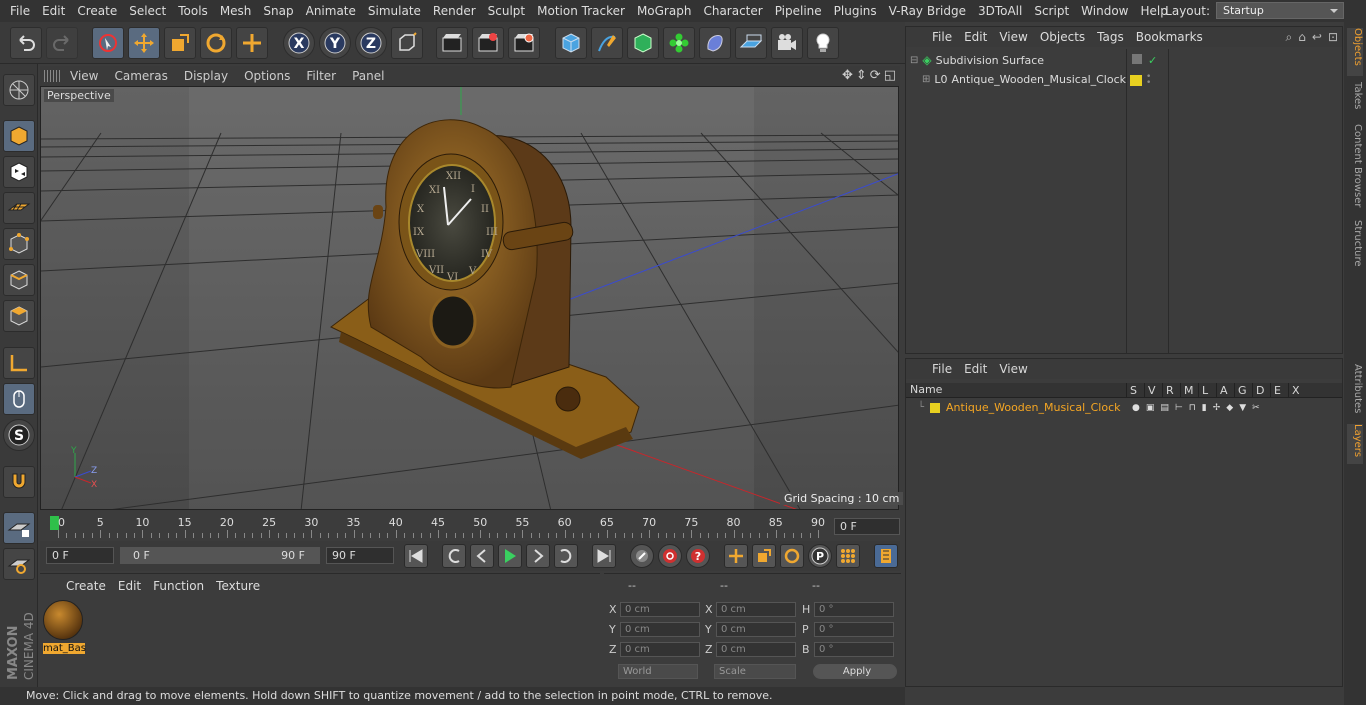  Describe the element at coordinates (1033, 407) in the screenshot. I see `layer-name: Antique_Wooden_Musical_Clock` at that location.